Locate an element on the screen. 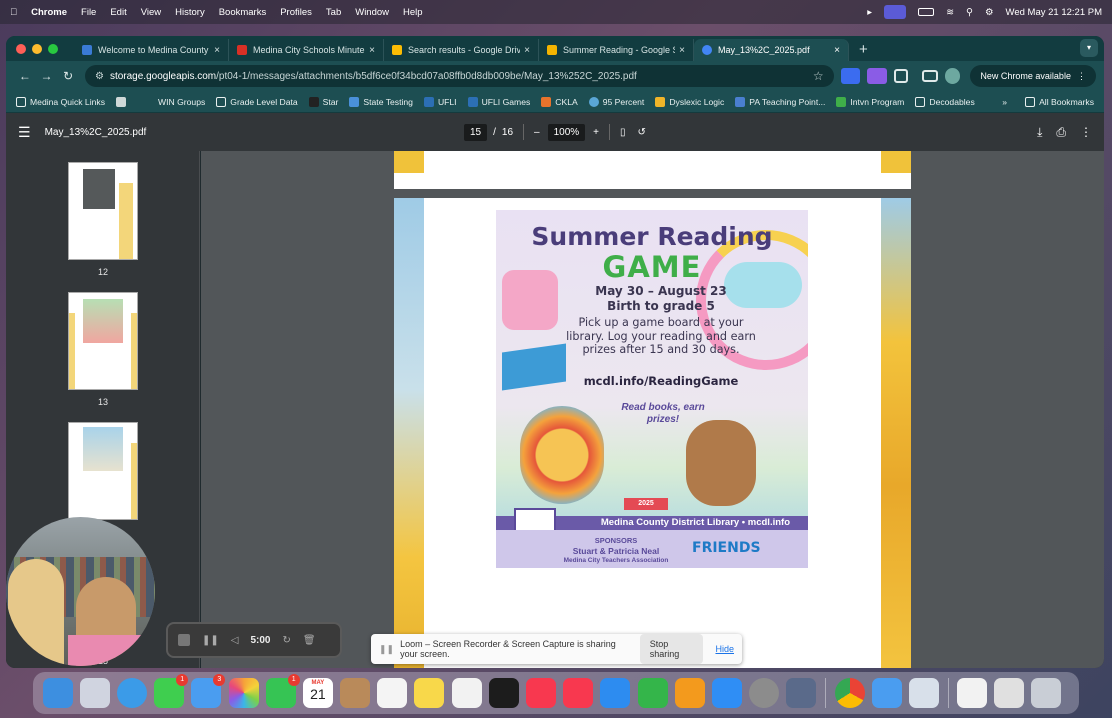 The height and width of the screenshot is (718, 1112). screen-mirror-icon is located at coordinates (895, 12).